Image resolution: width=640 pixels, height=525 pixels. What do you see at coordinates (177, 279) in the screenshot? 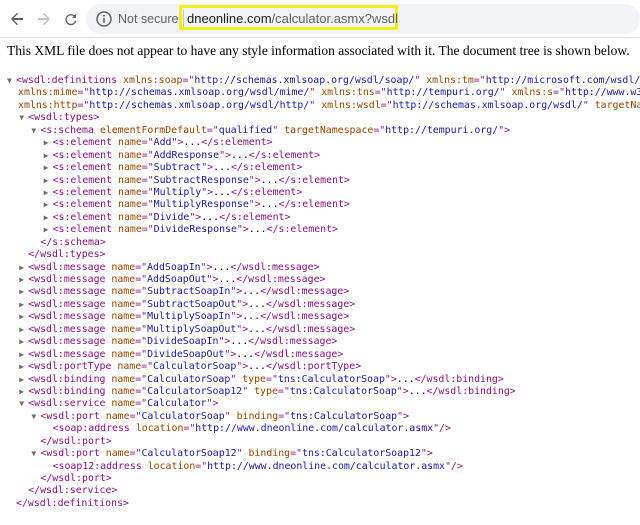
I see `xml-val: AddSoapOut` at bounding box center [177, 279].